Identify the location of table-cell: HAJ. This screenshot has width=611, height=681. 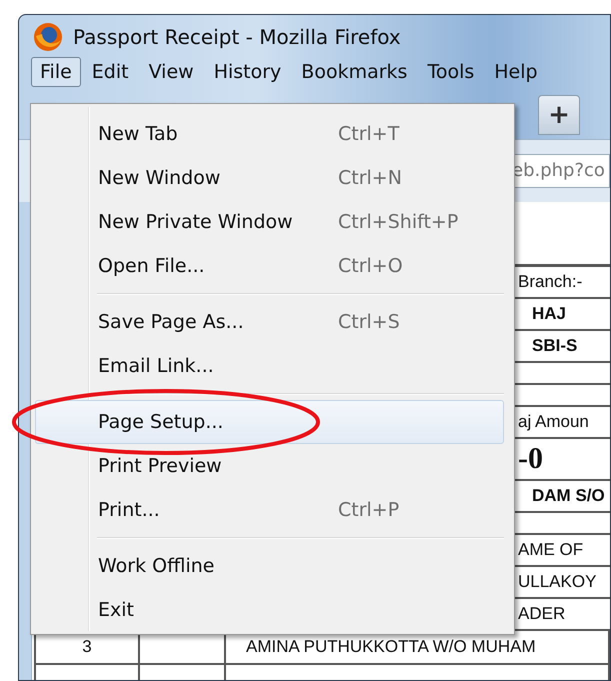
(549, 313).